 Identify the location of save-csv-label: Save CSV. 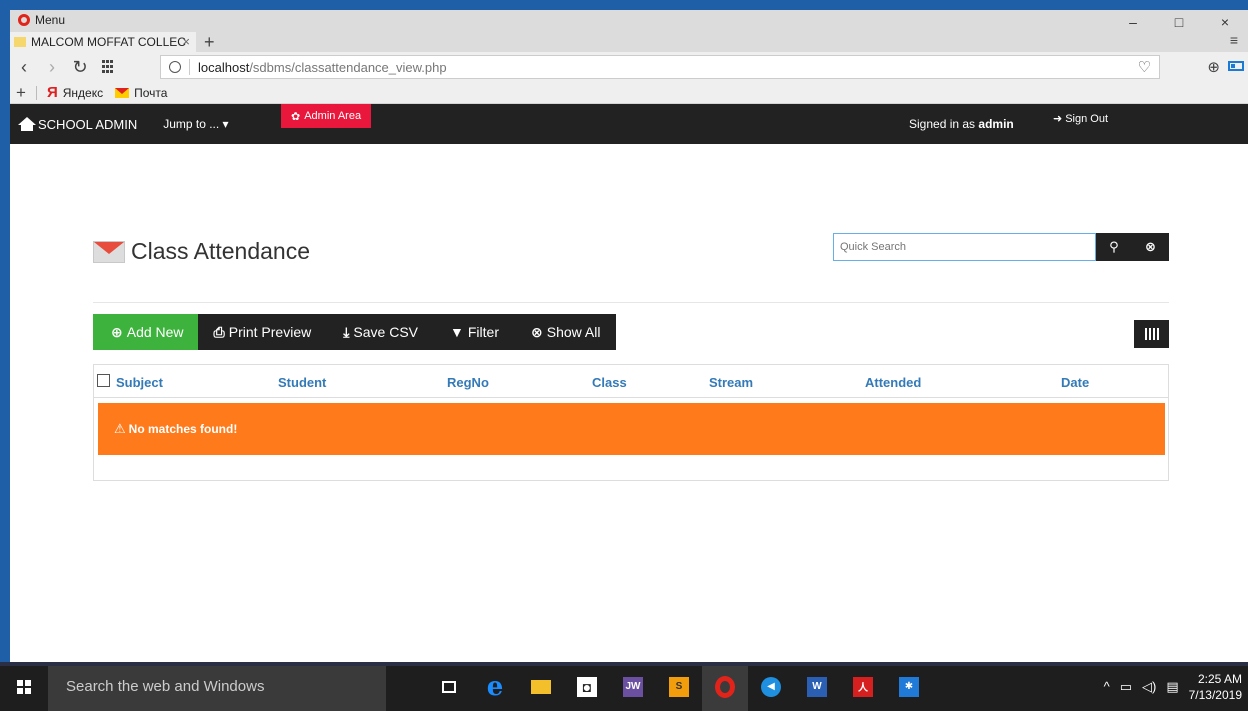
(386, 332).